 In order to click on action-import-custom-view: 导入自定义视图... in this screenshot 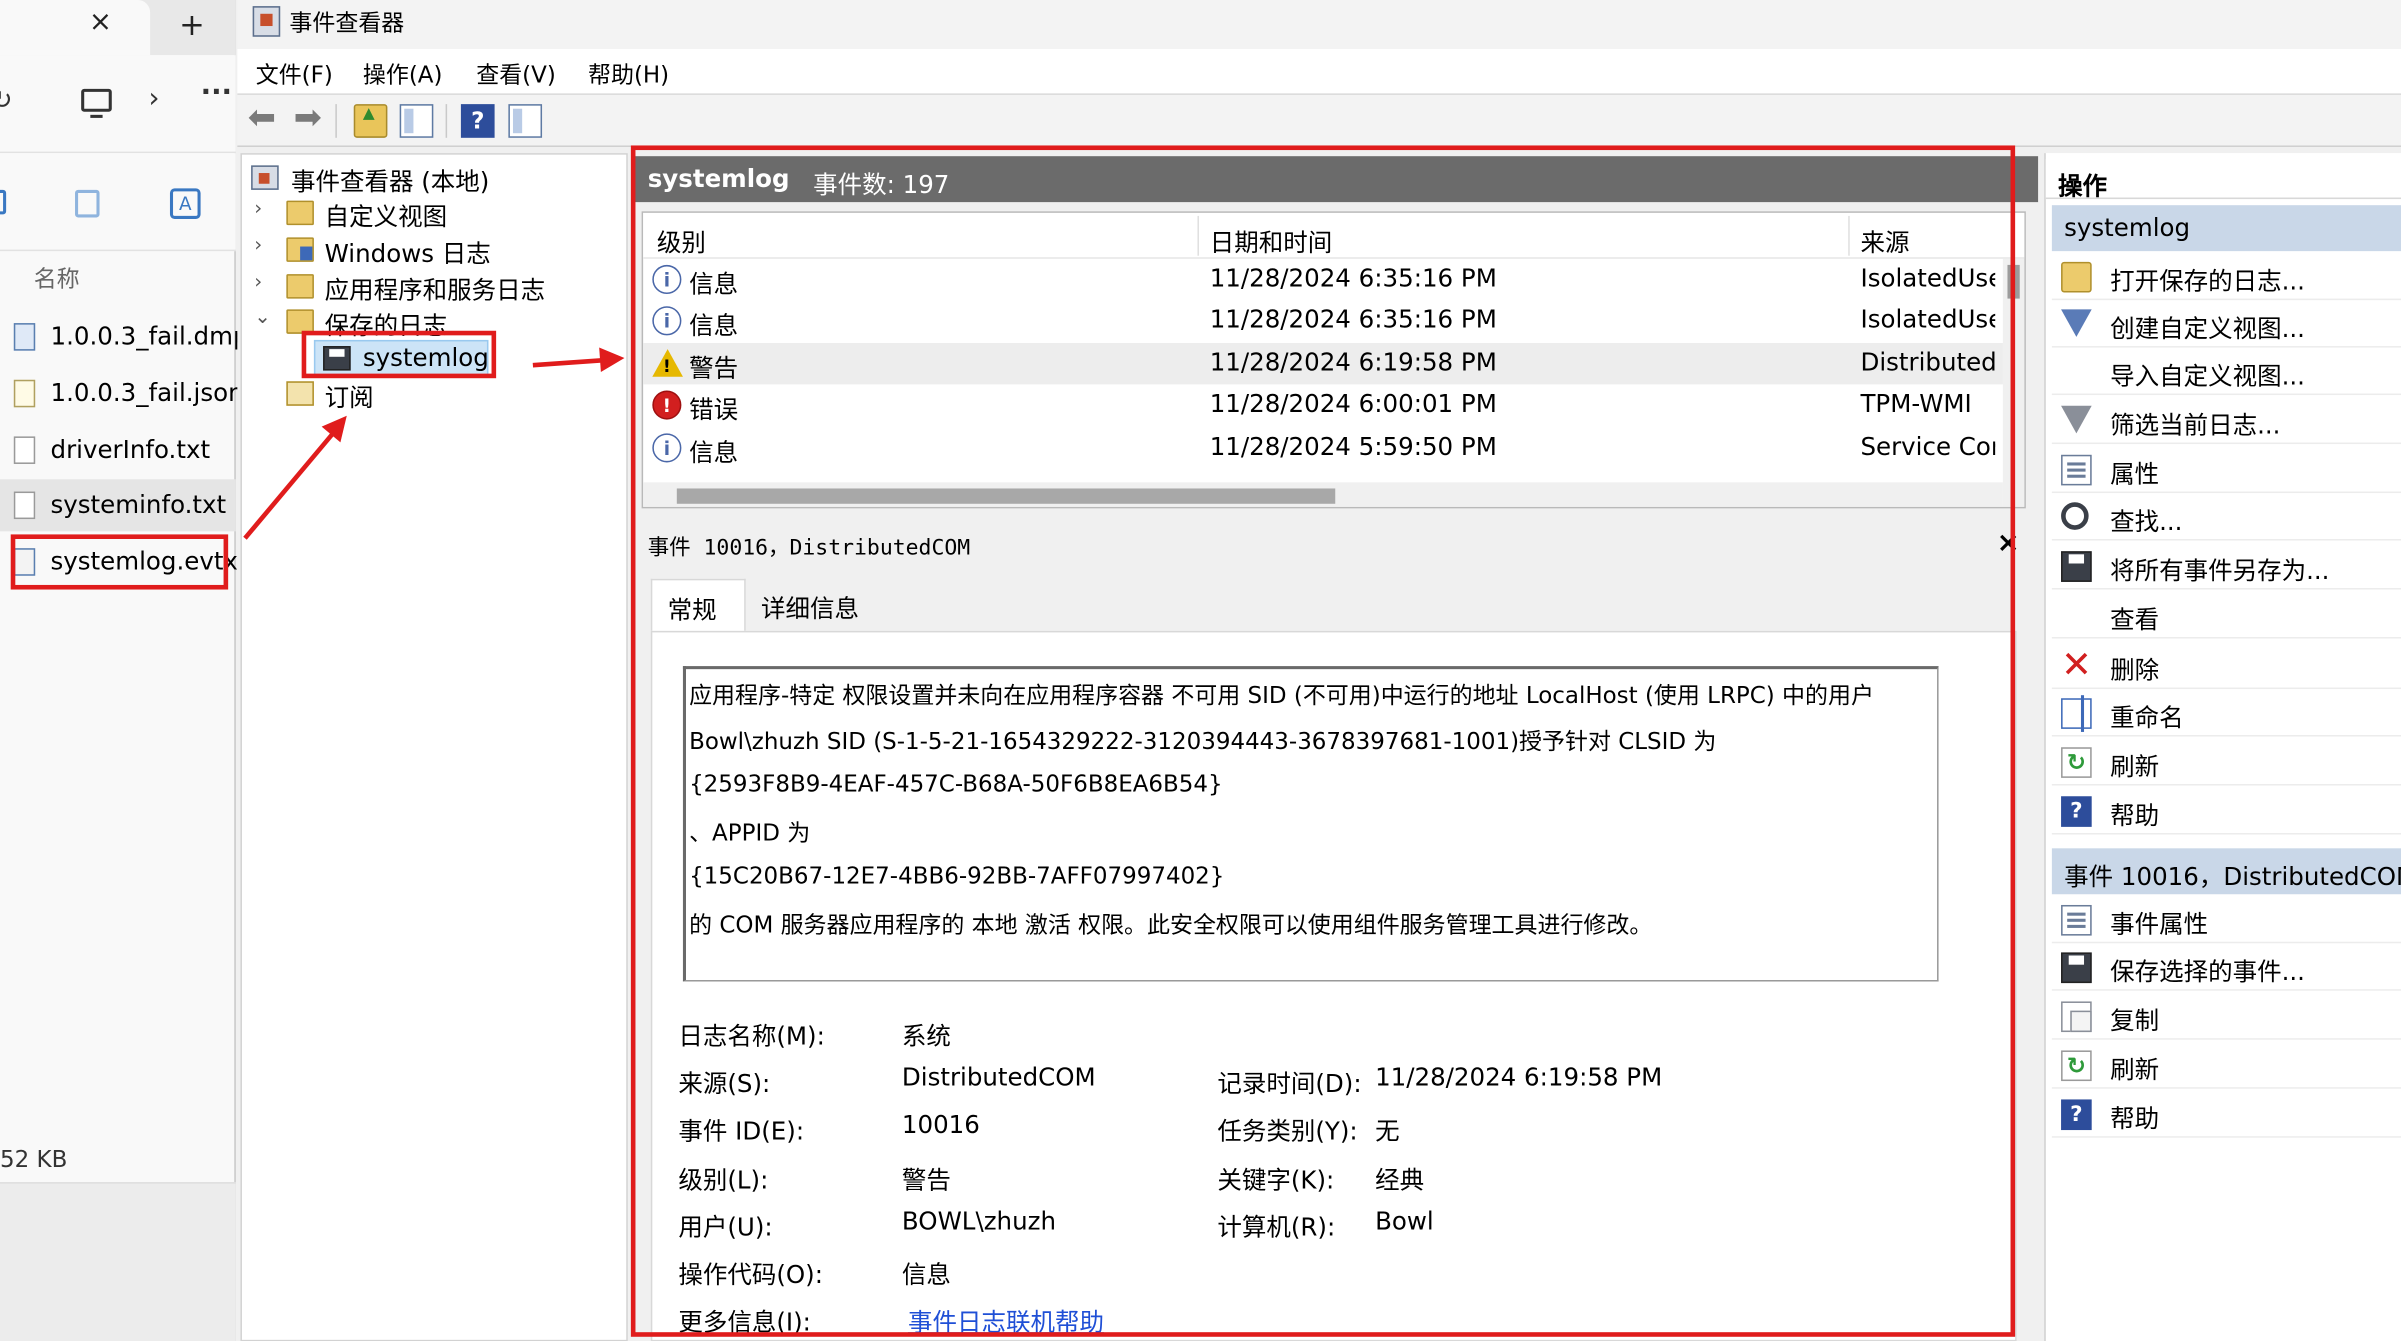, I will do `click(2226, 372)`.